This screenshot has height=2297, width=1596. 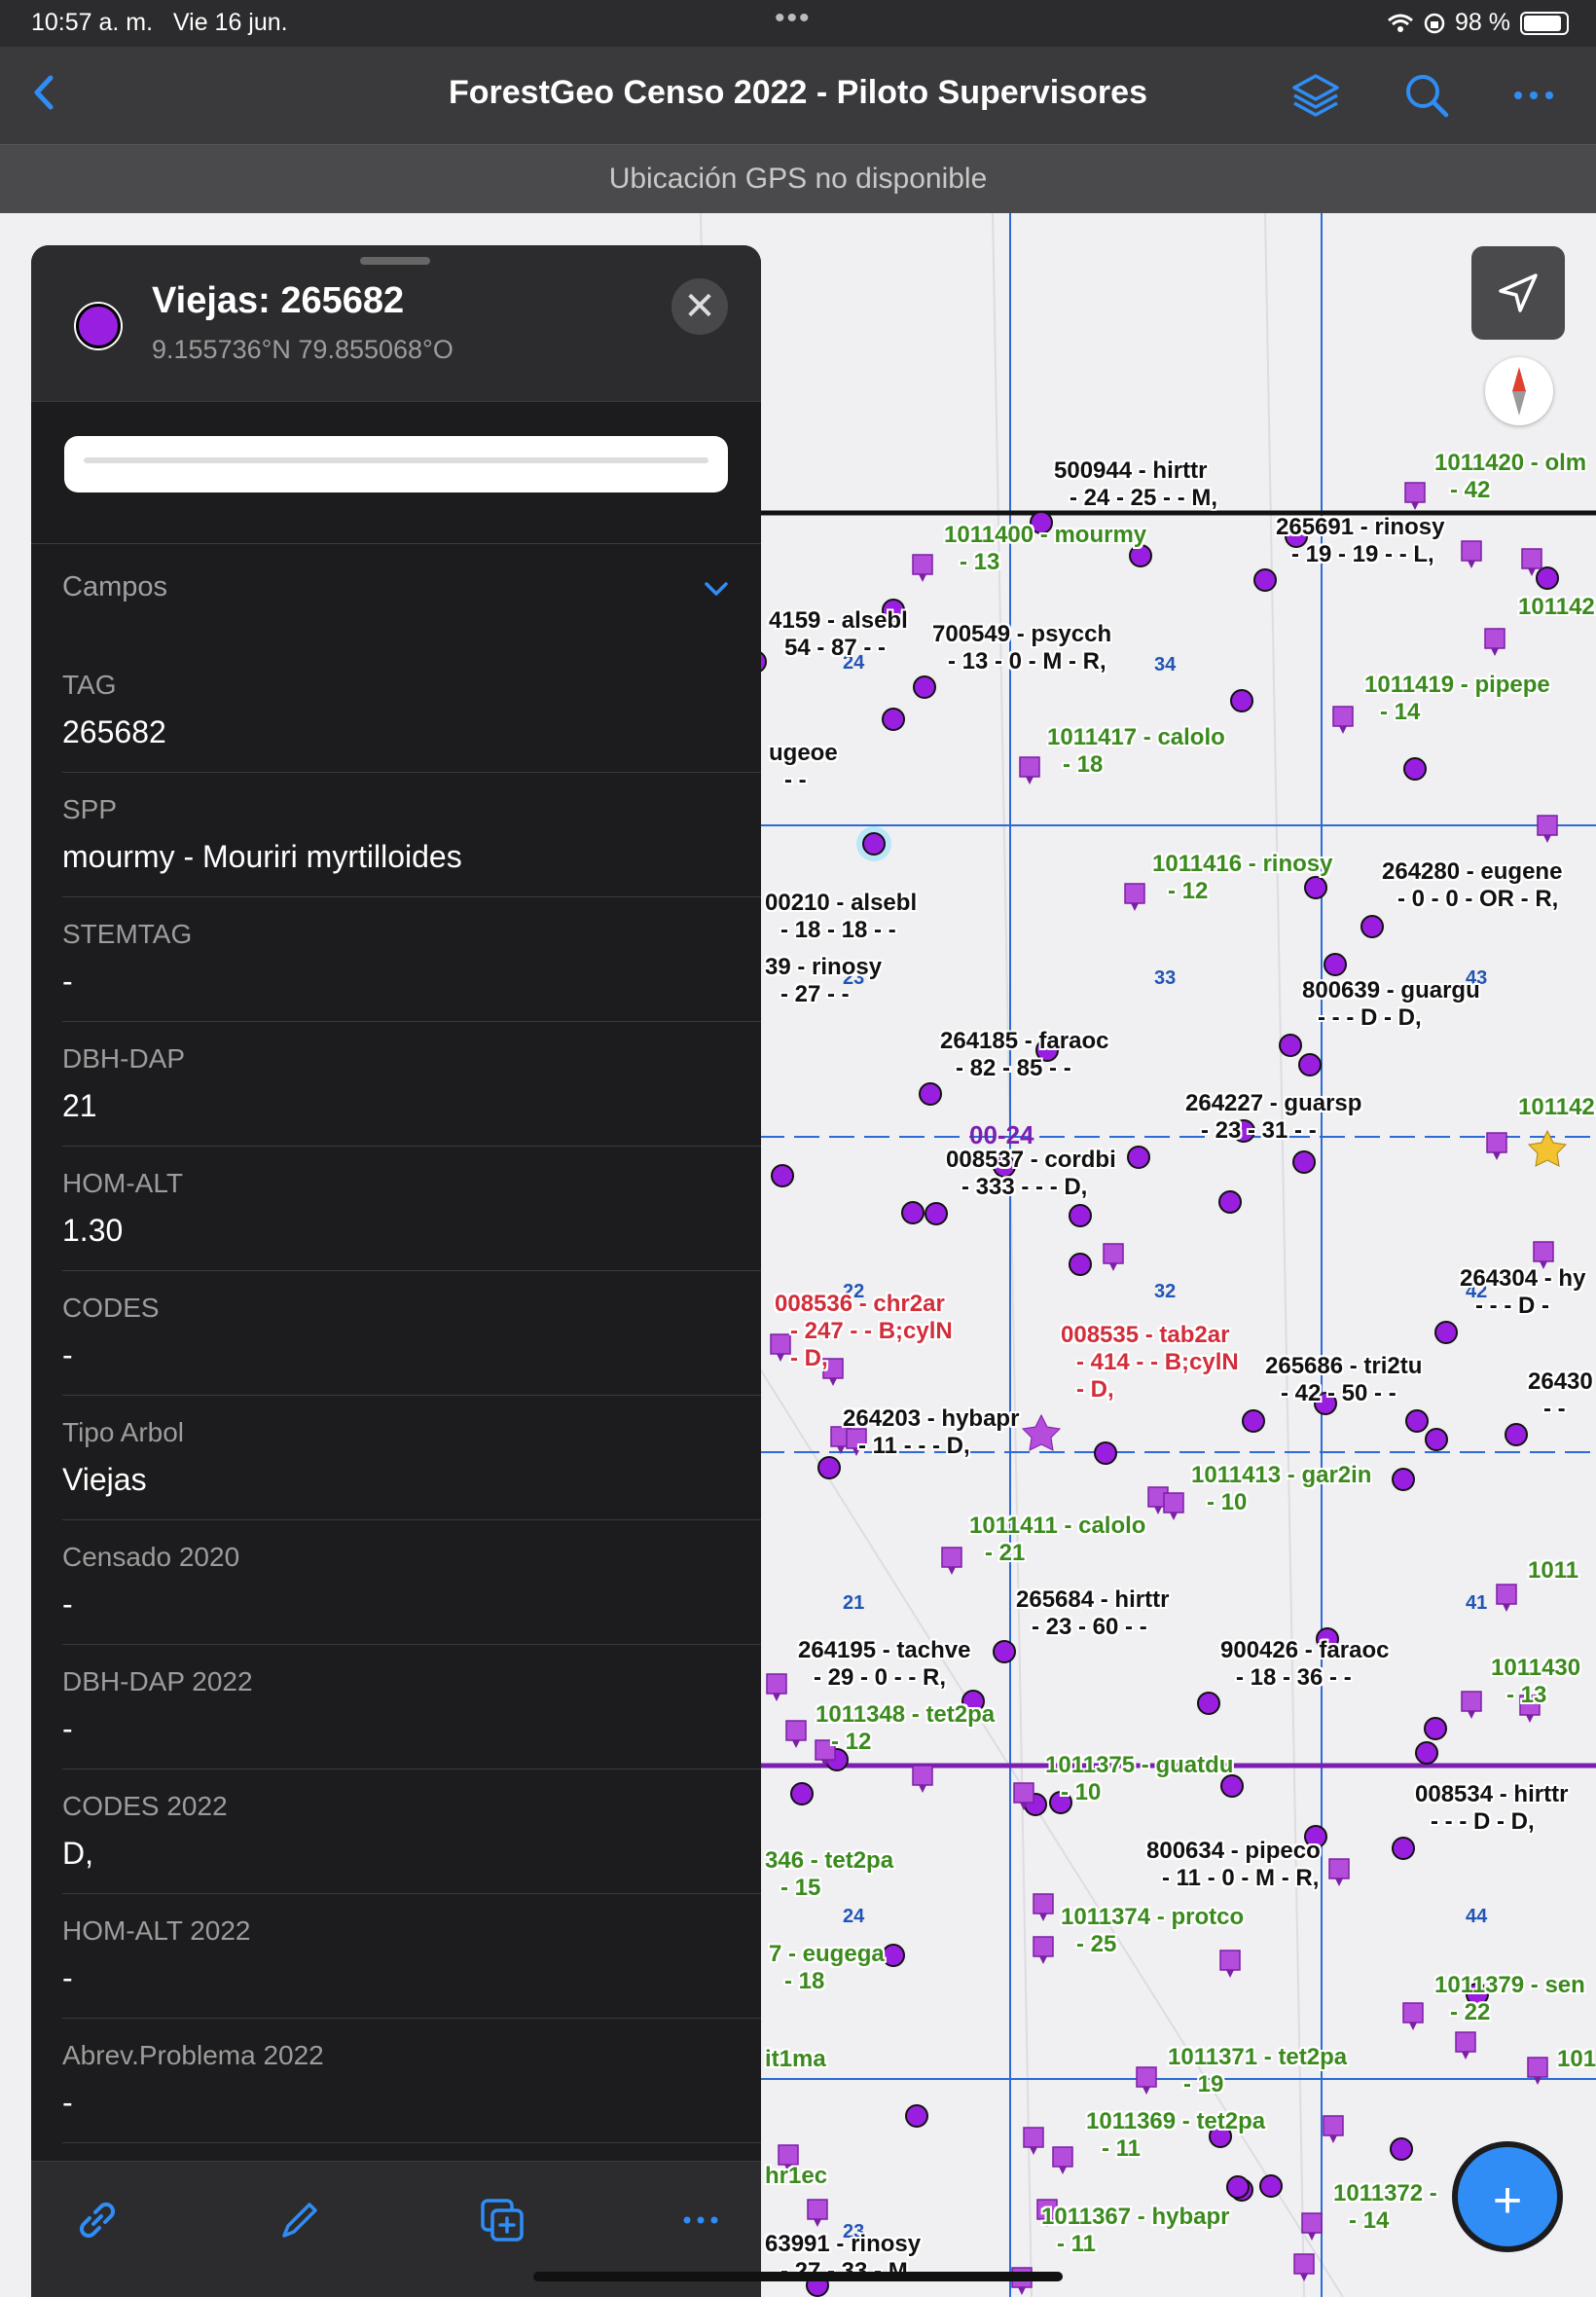 I want to click on chevron-down-icon, so click(x=716, y=588).